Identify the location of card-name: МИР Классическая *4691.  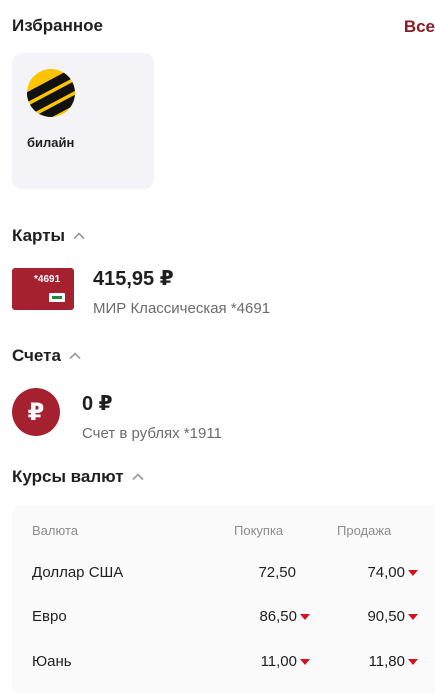
(182, 308).